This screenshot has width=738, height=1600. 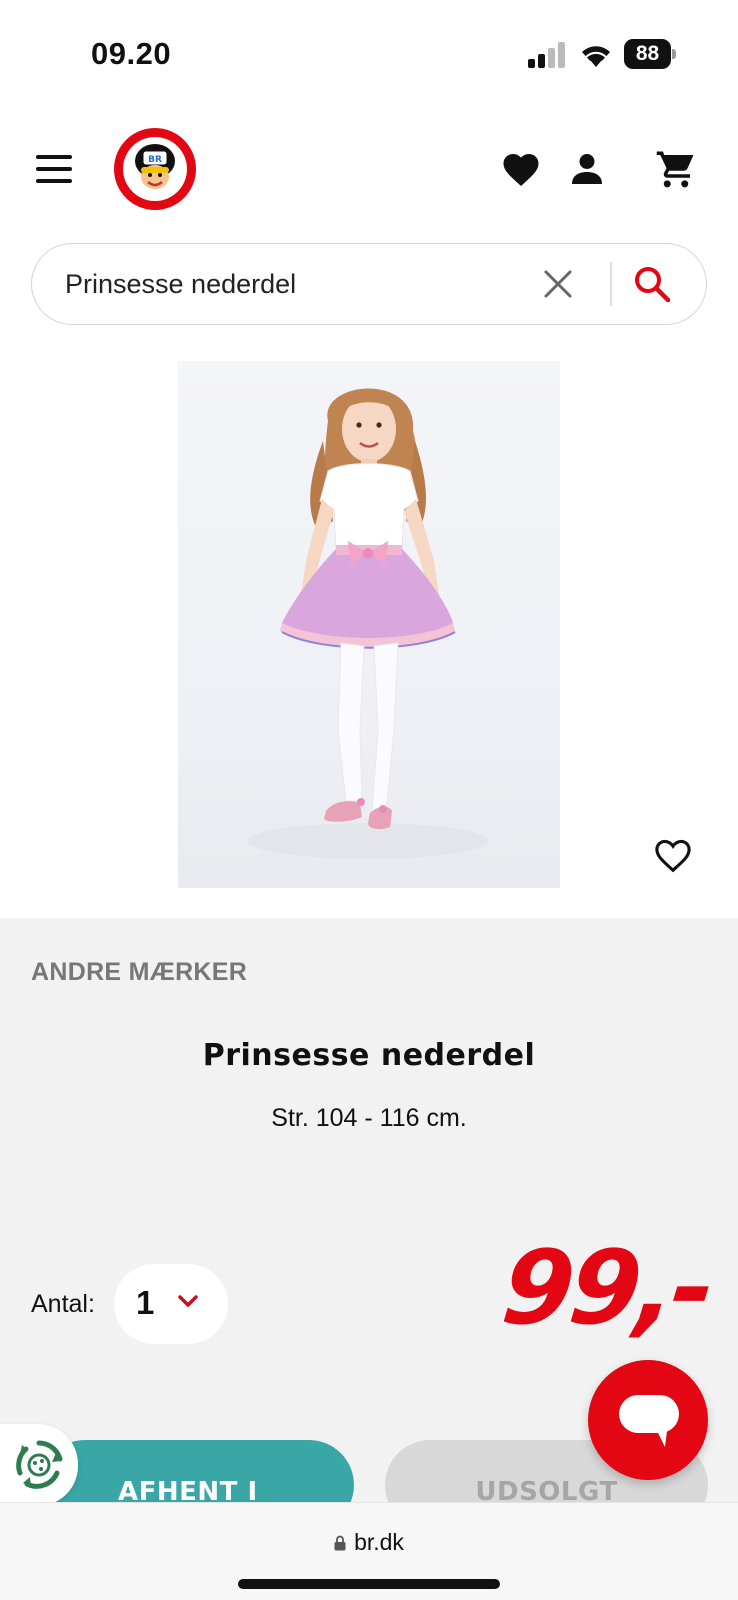 What do you see at coordinates (55, 170) in the screenshot?
I see `menu-icon` at bounding box center [55, 170].